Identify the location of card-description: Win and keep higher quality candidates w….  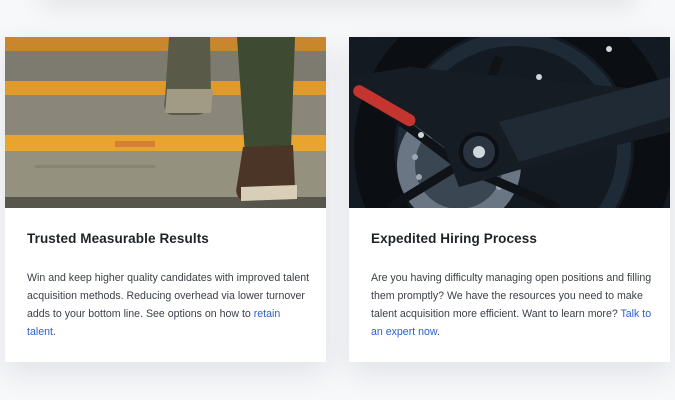
(168, 305).